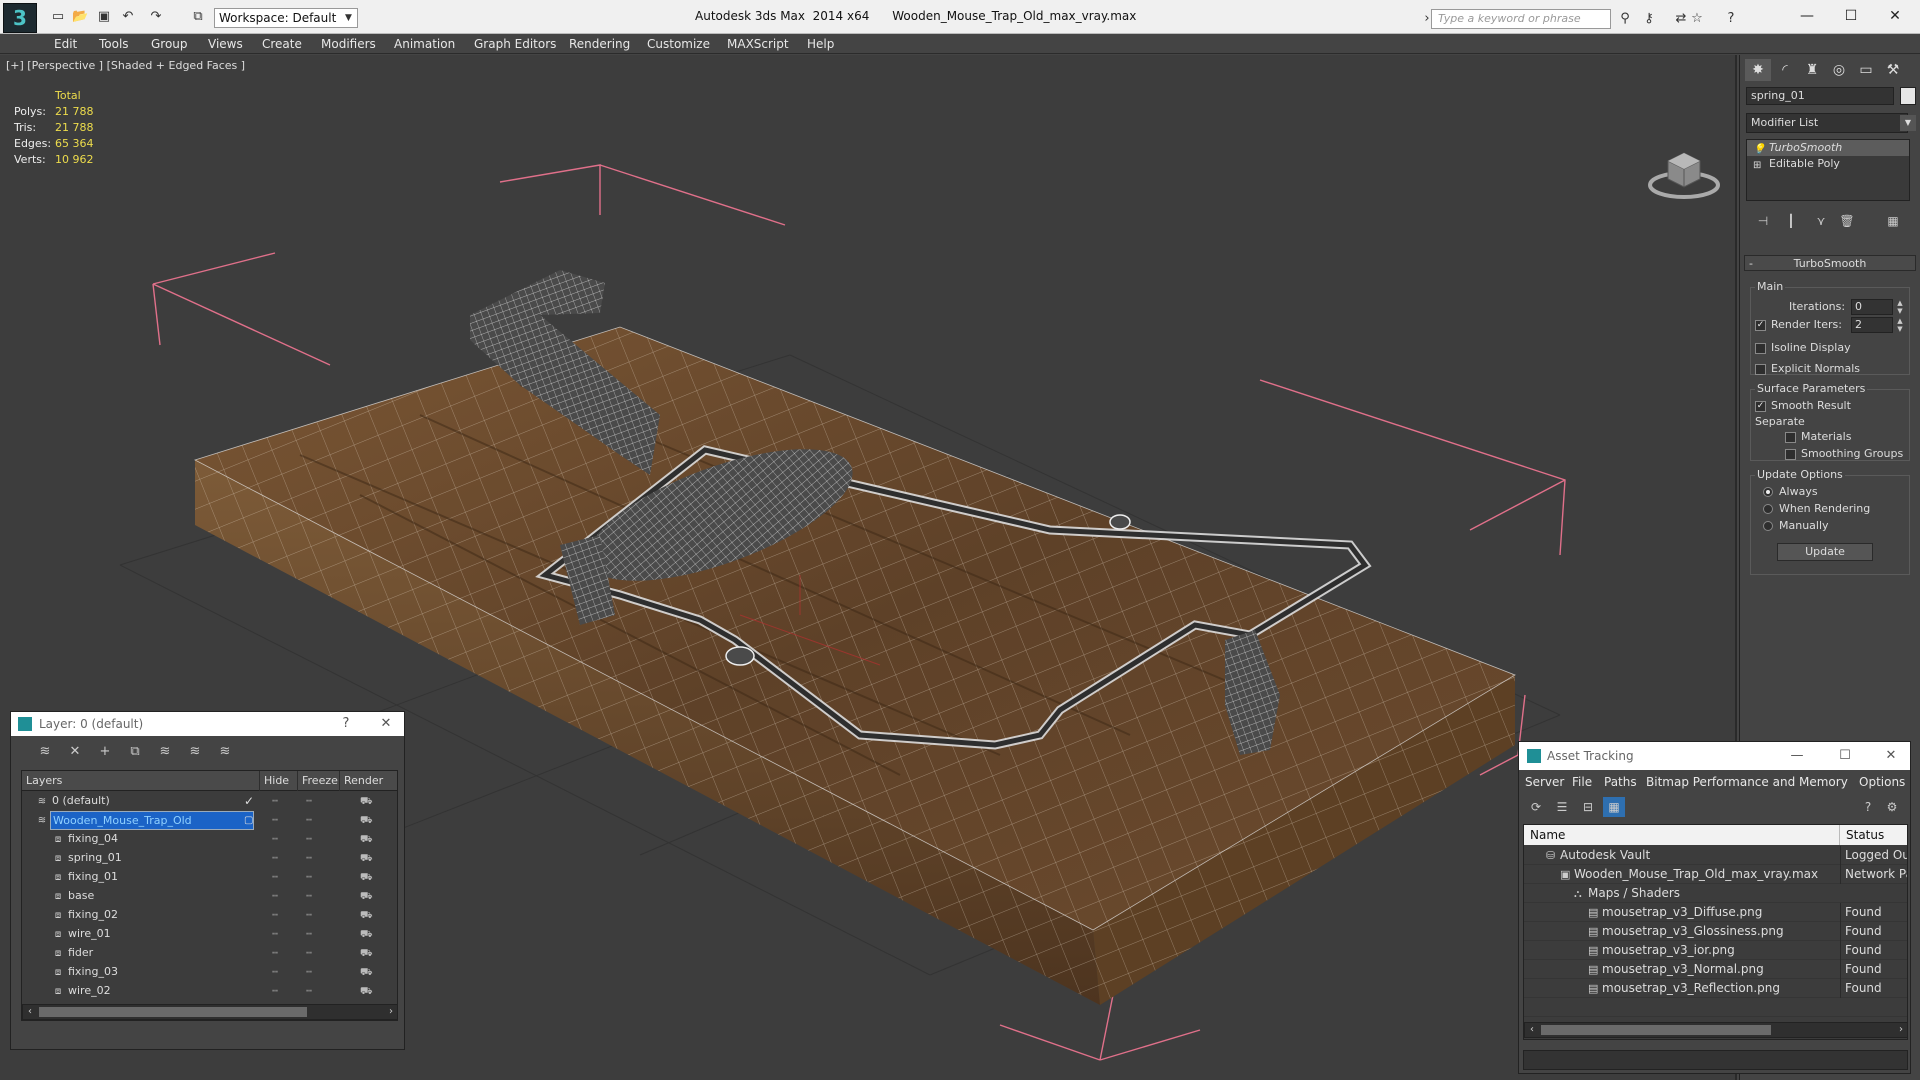 The height and width of the screenshot is (1080, 1920). Describe the element at coordinates (1825, 552) in the screenshot. I see `update-button: Update` at that location.